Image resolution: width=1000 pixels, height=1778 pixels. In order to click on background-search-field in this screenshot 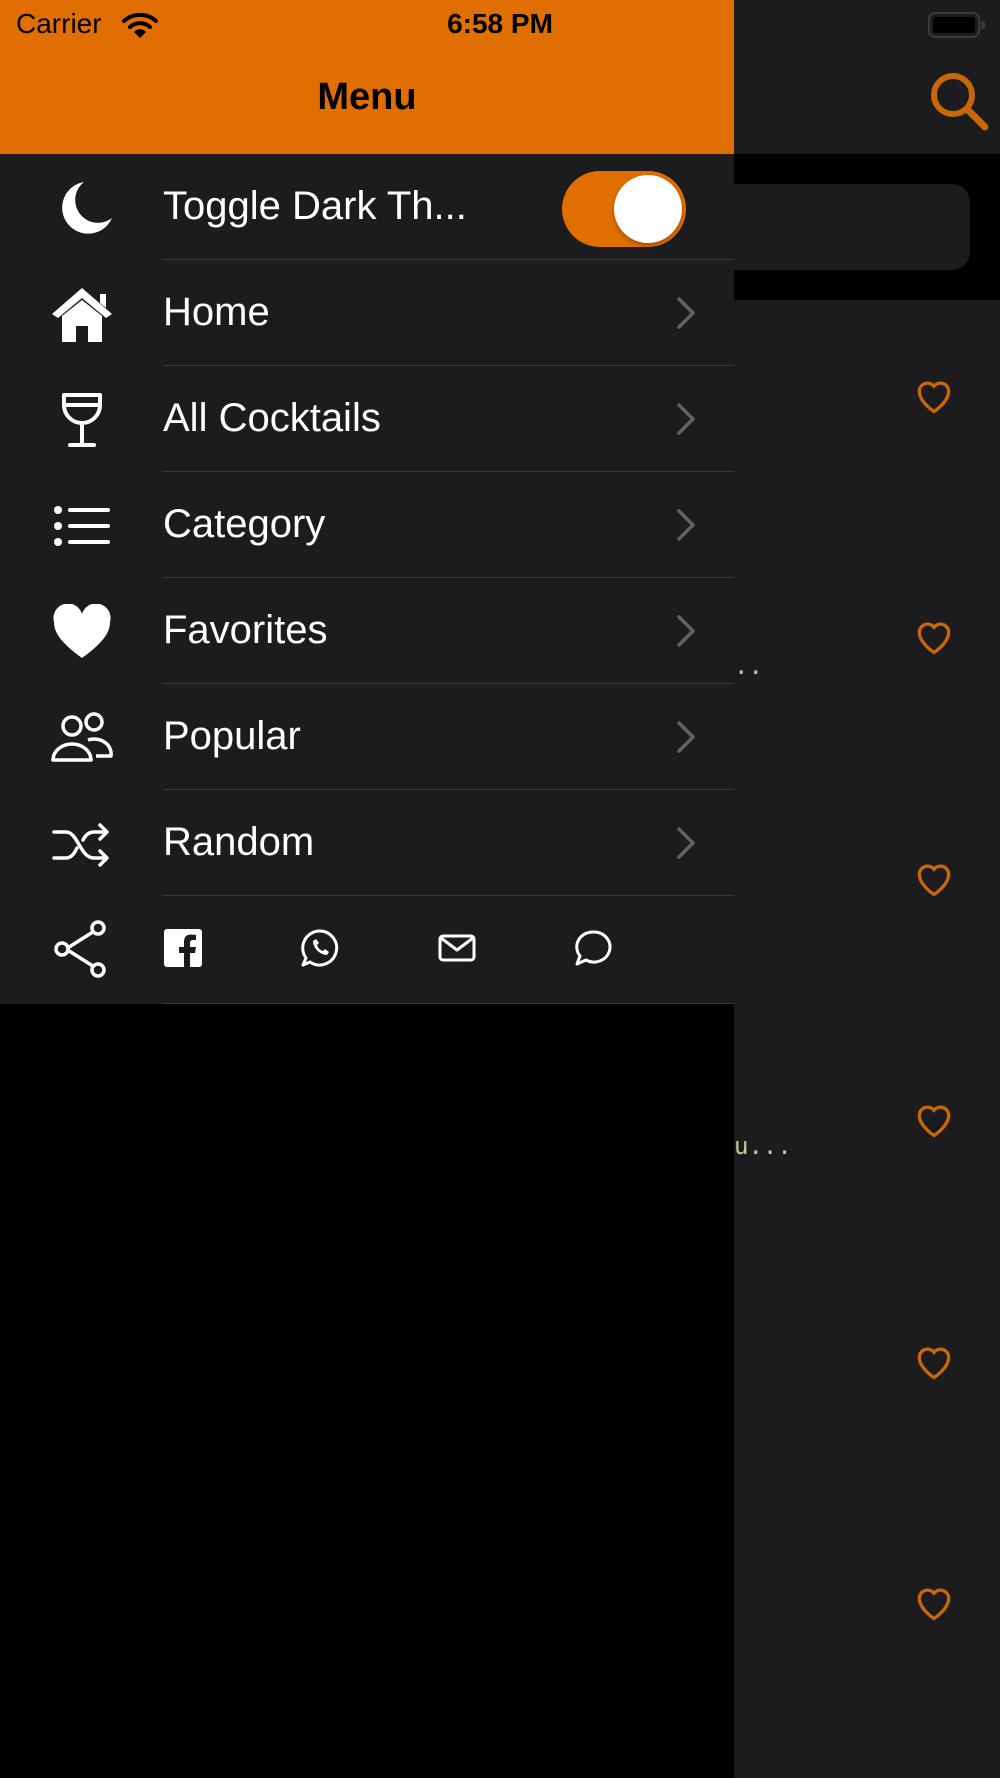, I will do `click(852, 227)`.